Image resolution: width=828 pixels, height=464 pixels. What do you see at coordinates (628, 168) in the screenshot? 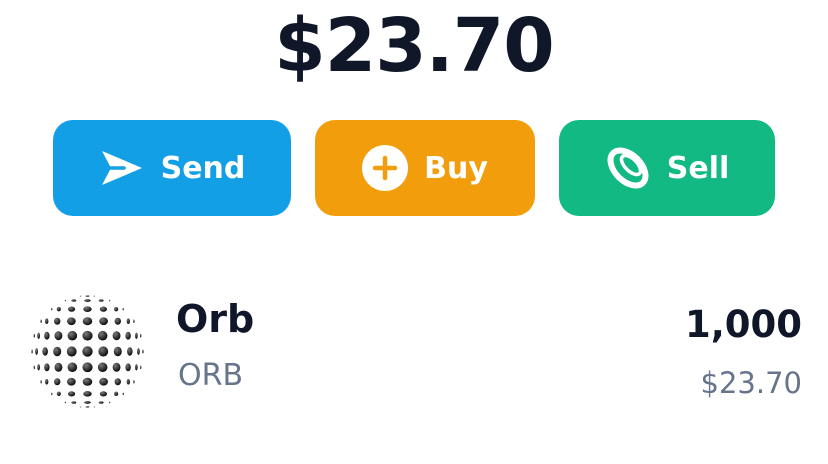
I see `coin-icon` at bounding box center [628, 168].